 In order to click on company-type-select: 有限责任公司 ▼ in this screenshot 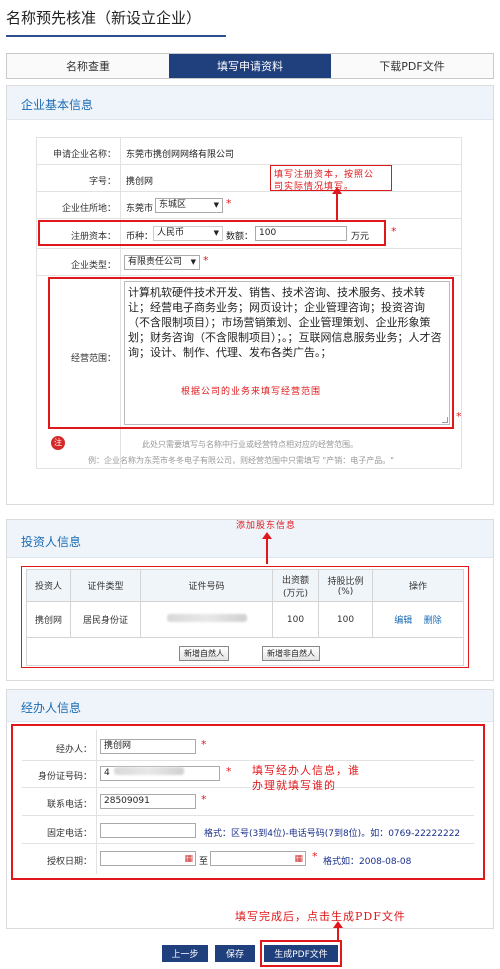, I will do `click(162, 262)`.